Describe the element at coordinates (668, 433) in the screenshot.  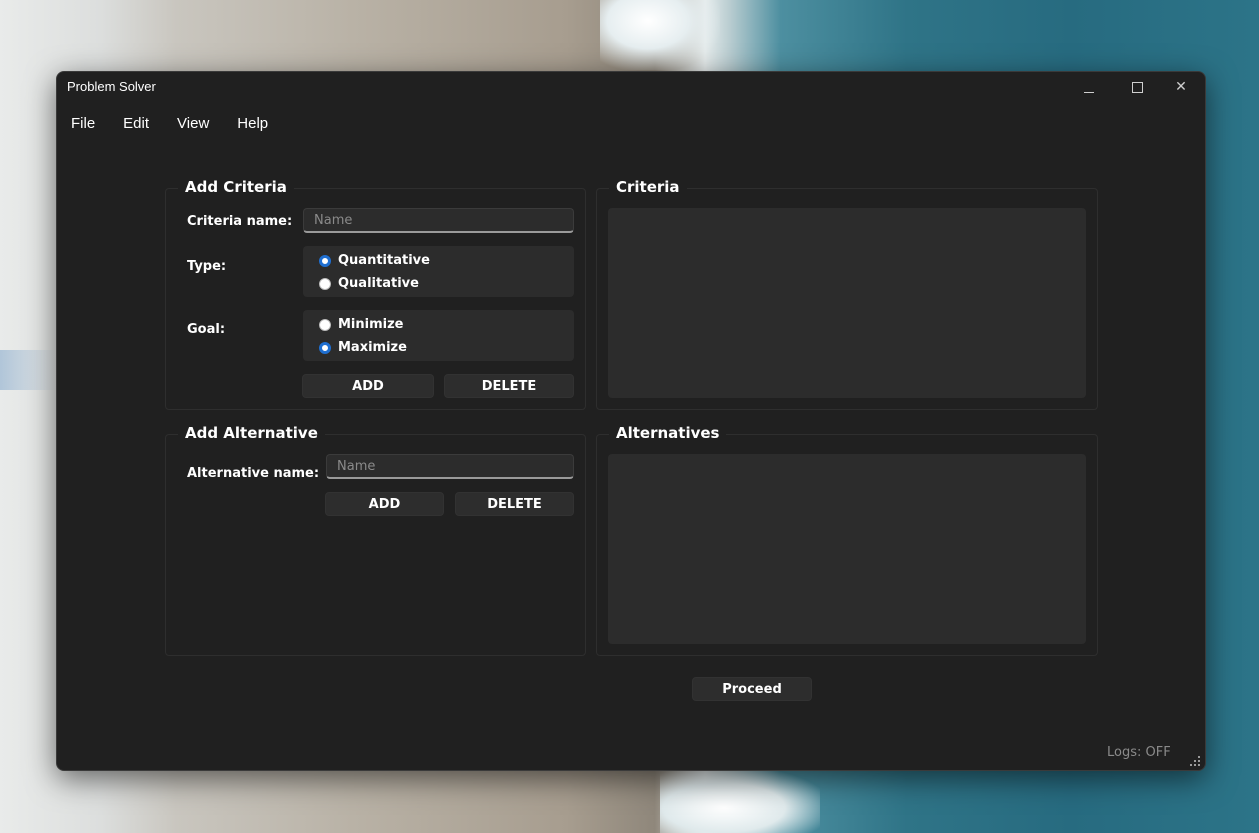
I see `group-title: Alternatives` at that location.